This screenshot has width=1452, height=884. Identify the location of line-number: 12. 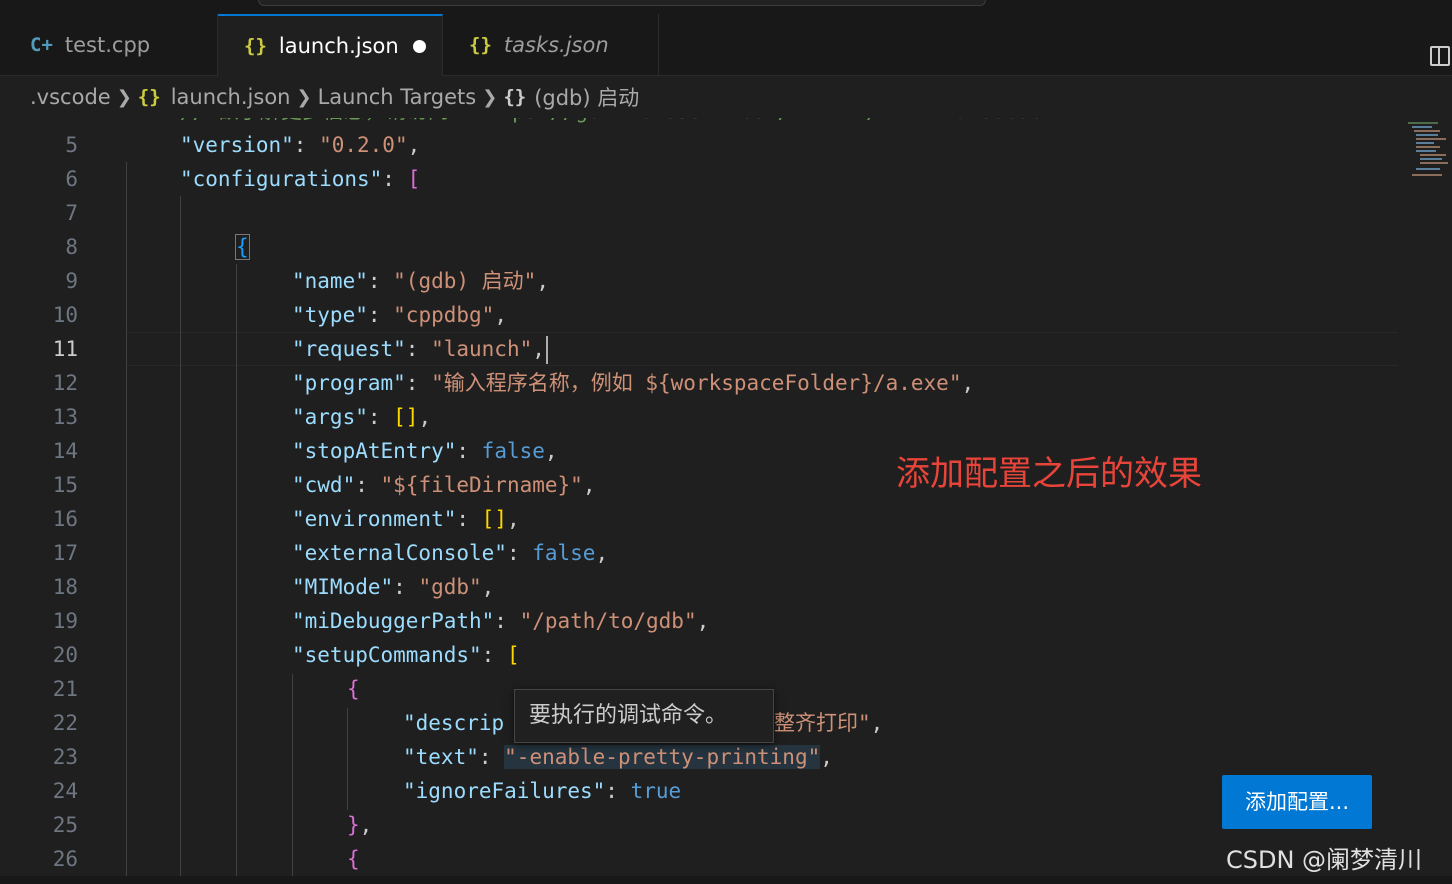
(65, 383).